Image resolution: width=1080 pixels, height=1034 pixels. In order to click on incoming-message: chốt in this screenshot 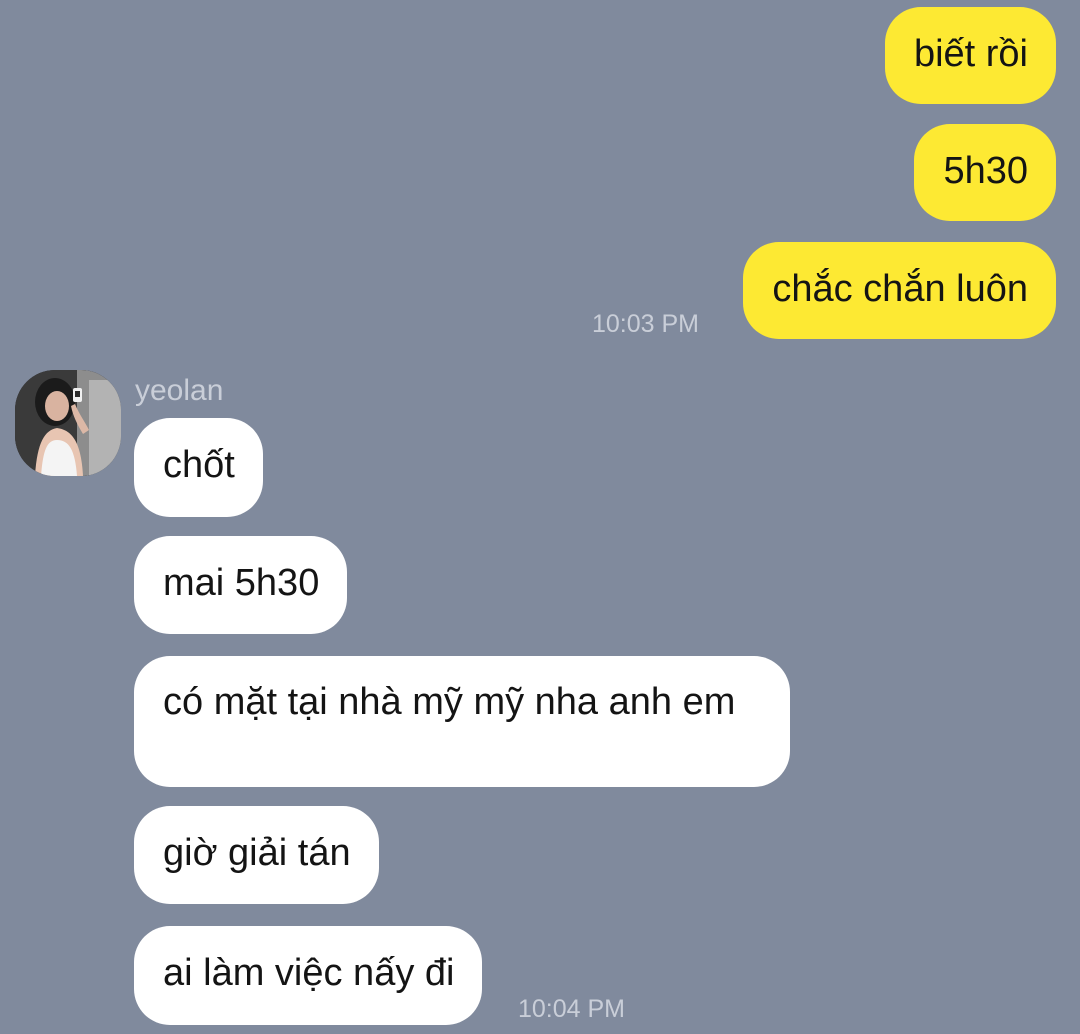, I will do `click(198, 467)`.